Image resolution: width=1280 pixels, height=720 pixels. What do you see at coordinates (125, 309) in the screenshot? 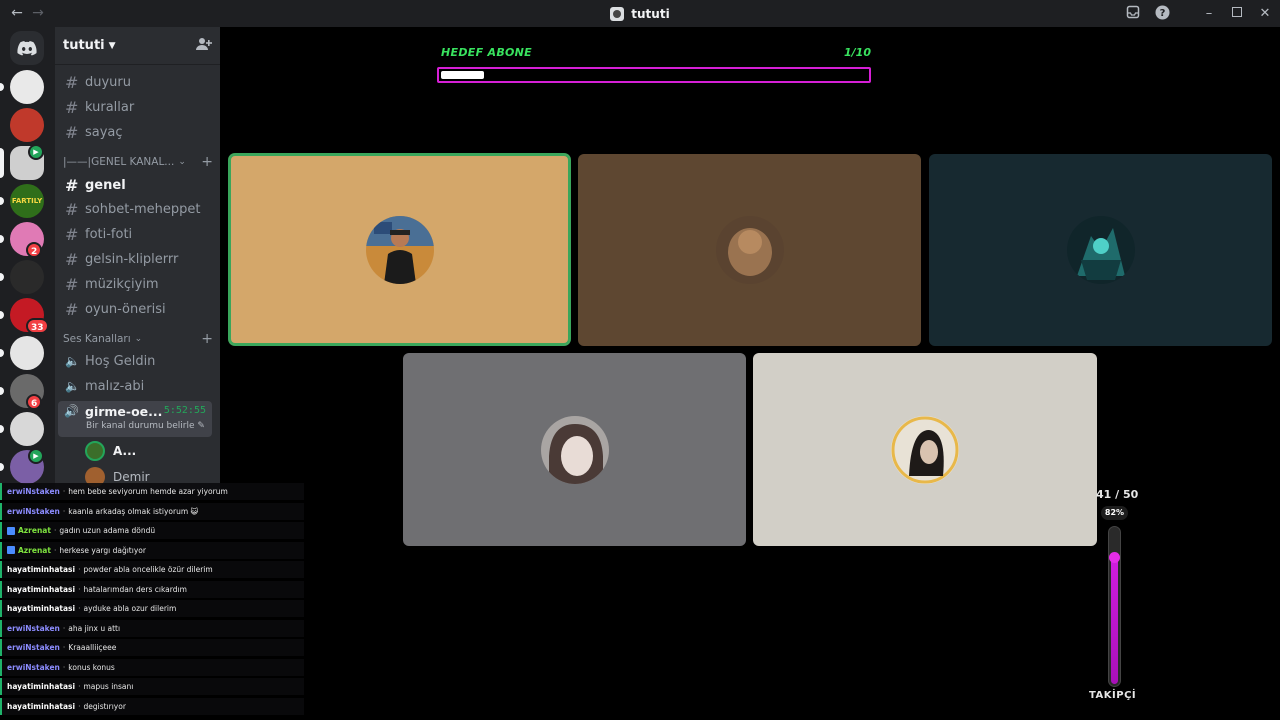
I see `channel-label: oyun-önerisi` at bounding box center [125, 309].